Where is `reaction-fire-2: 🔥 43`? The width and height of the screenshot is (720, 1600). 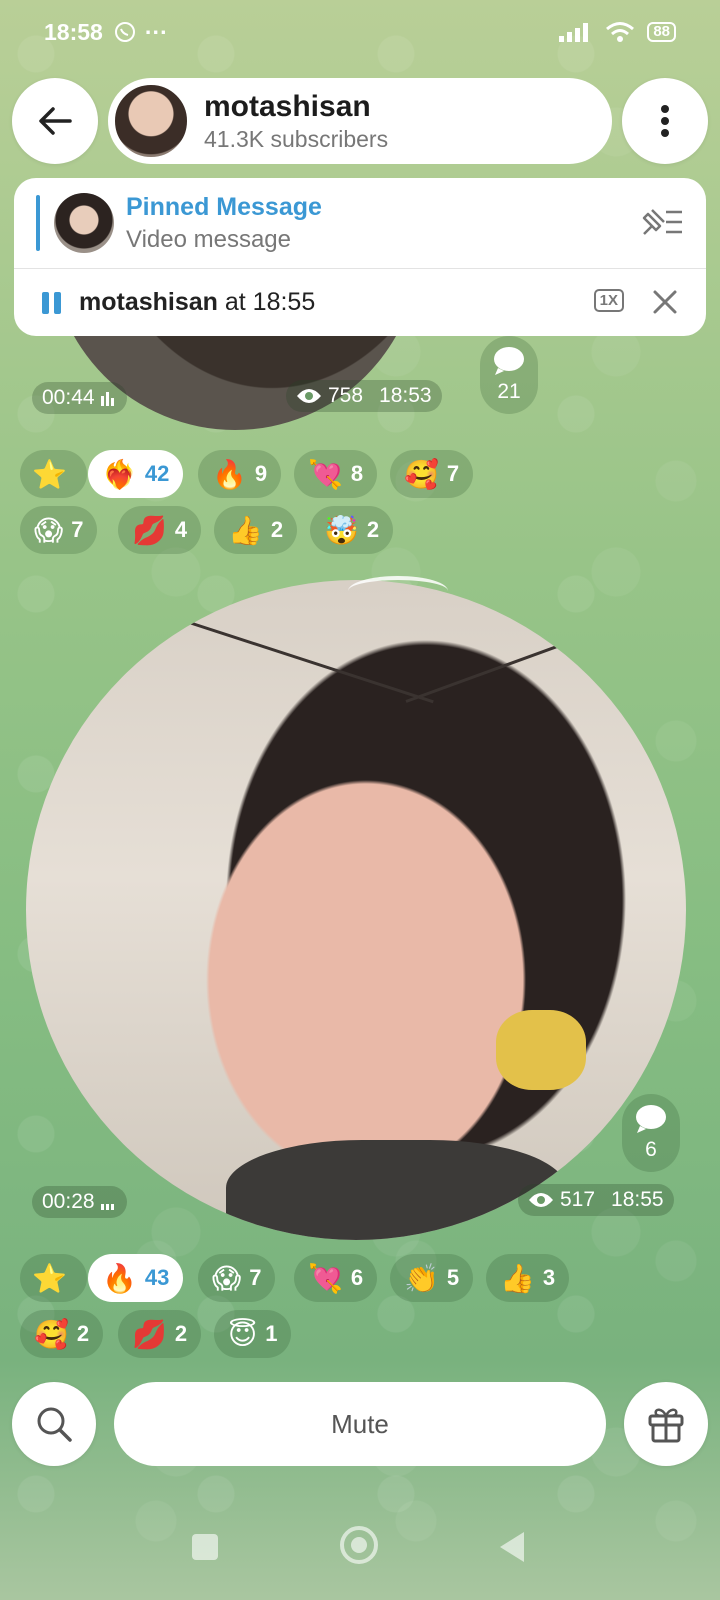
reaction-fire-2: 🔥 43 is located at coordinates (136, 1278).